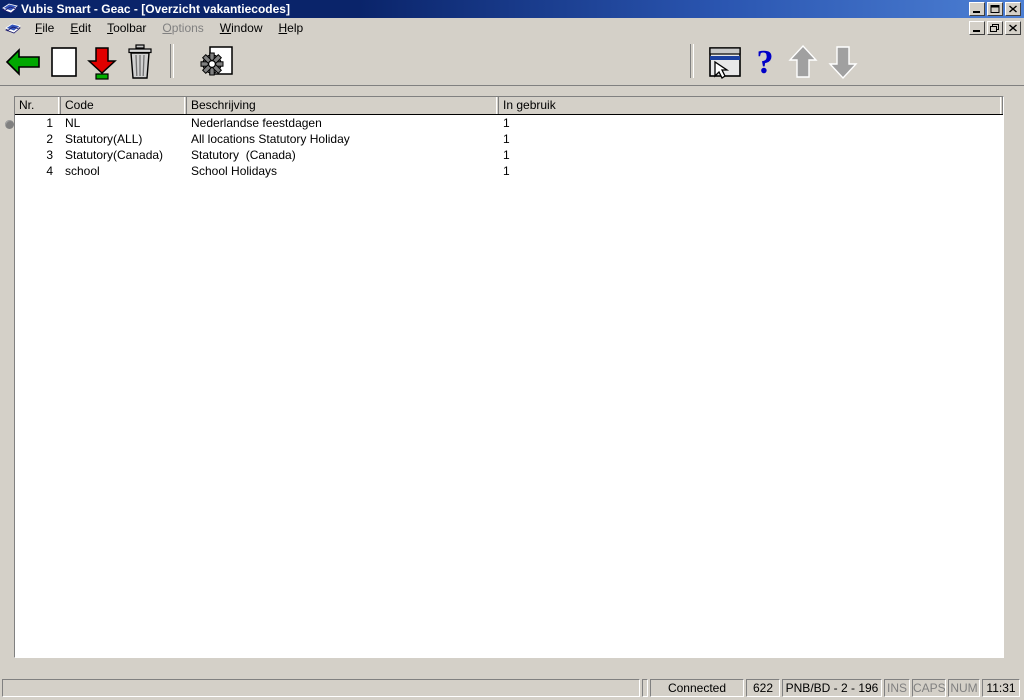 The image size is (1024, 700). What do you see at coordinates (64, 62) in the screenshot?
I see `new-document-icon` at bounding box center [64, 62].